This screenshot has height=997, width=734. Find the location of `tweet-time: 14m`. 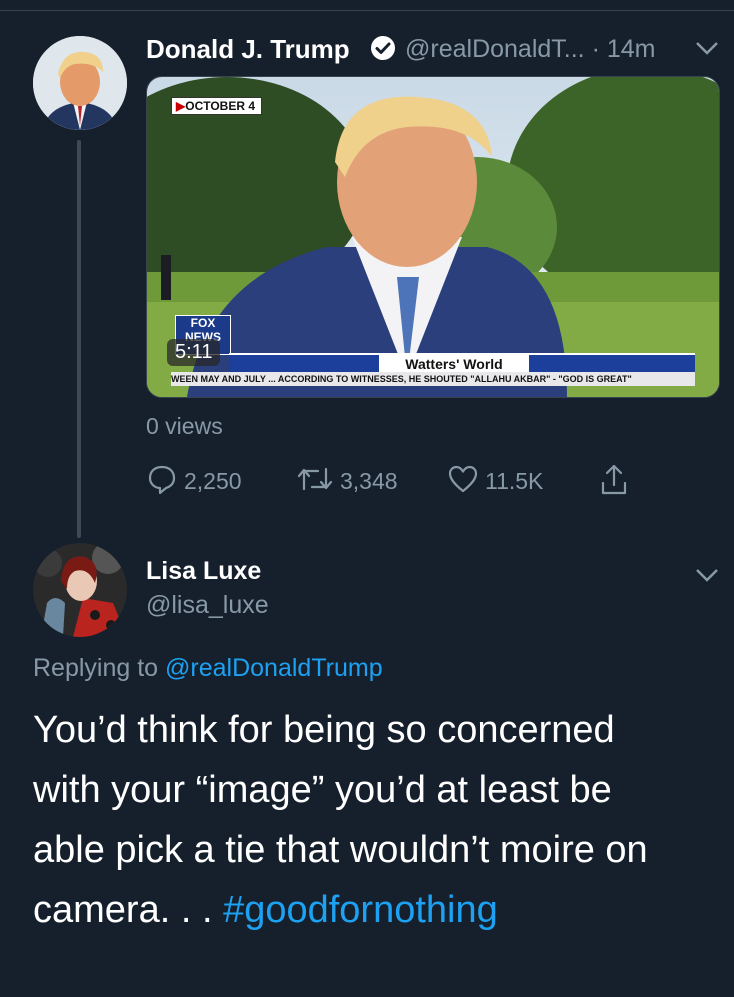

tweet-time: 14m is located at coordinates (631, 49).